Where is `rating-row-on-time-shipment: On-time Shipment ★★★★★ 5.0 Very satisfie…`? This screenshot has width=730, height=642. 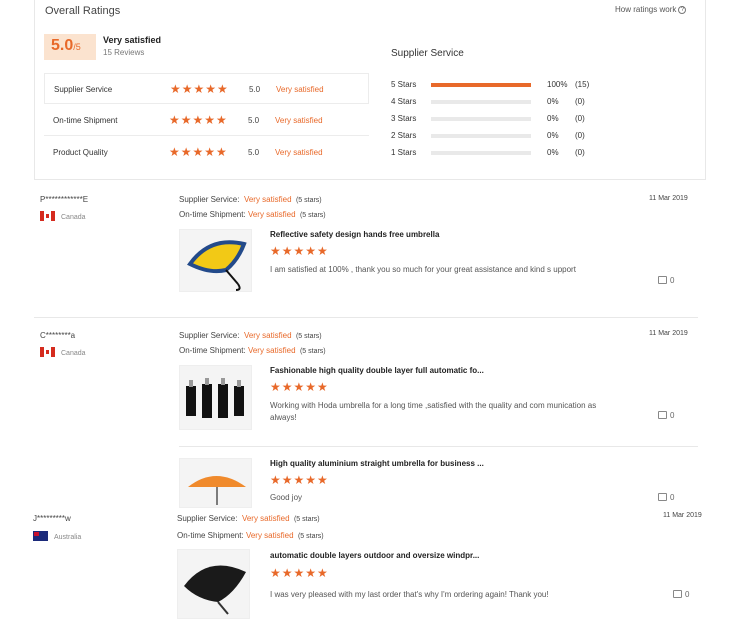
rating-row-on-time-shipment: On-time Shipment ★★★★★ 5.0 Very satisfie… is located at coordinates (206, 120).